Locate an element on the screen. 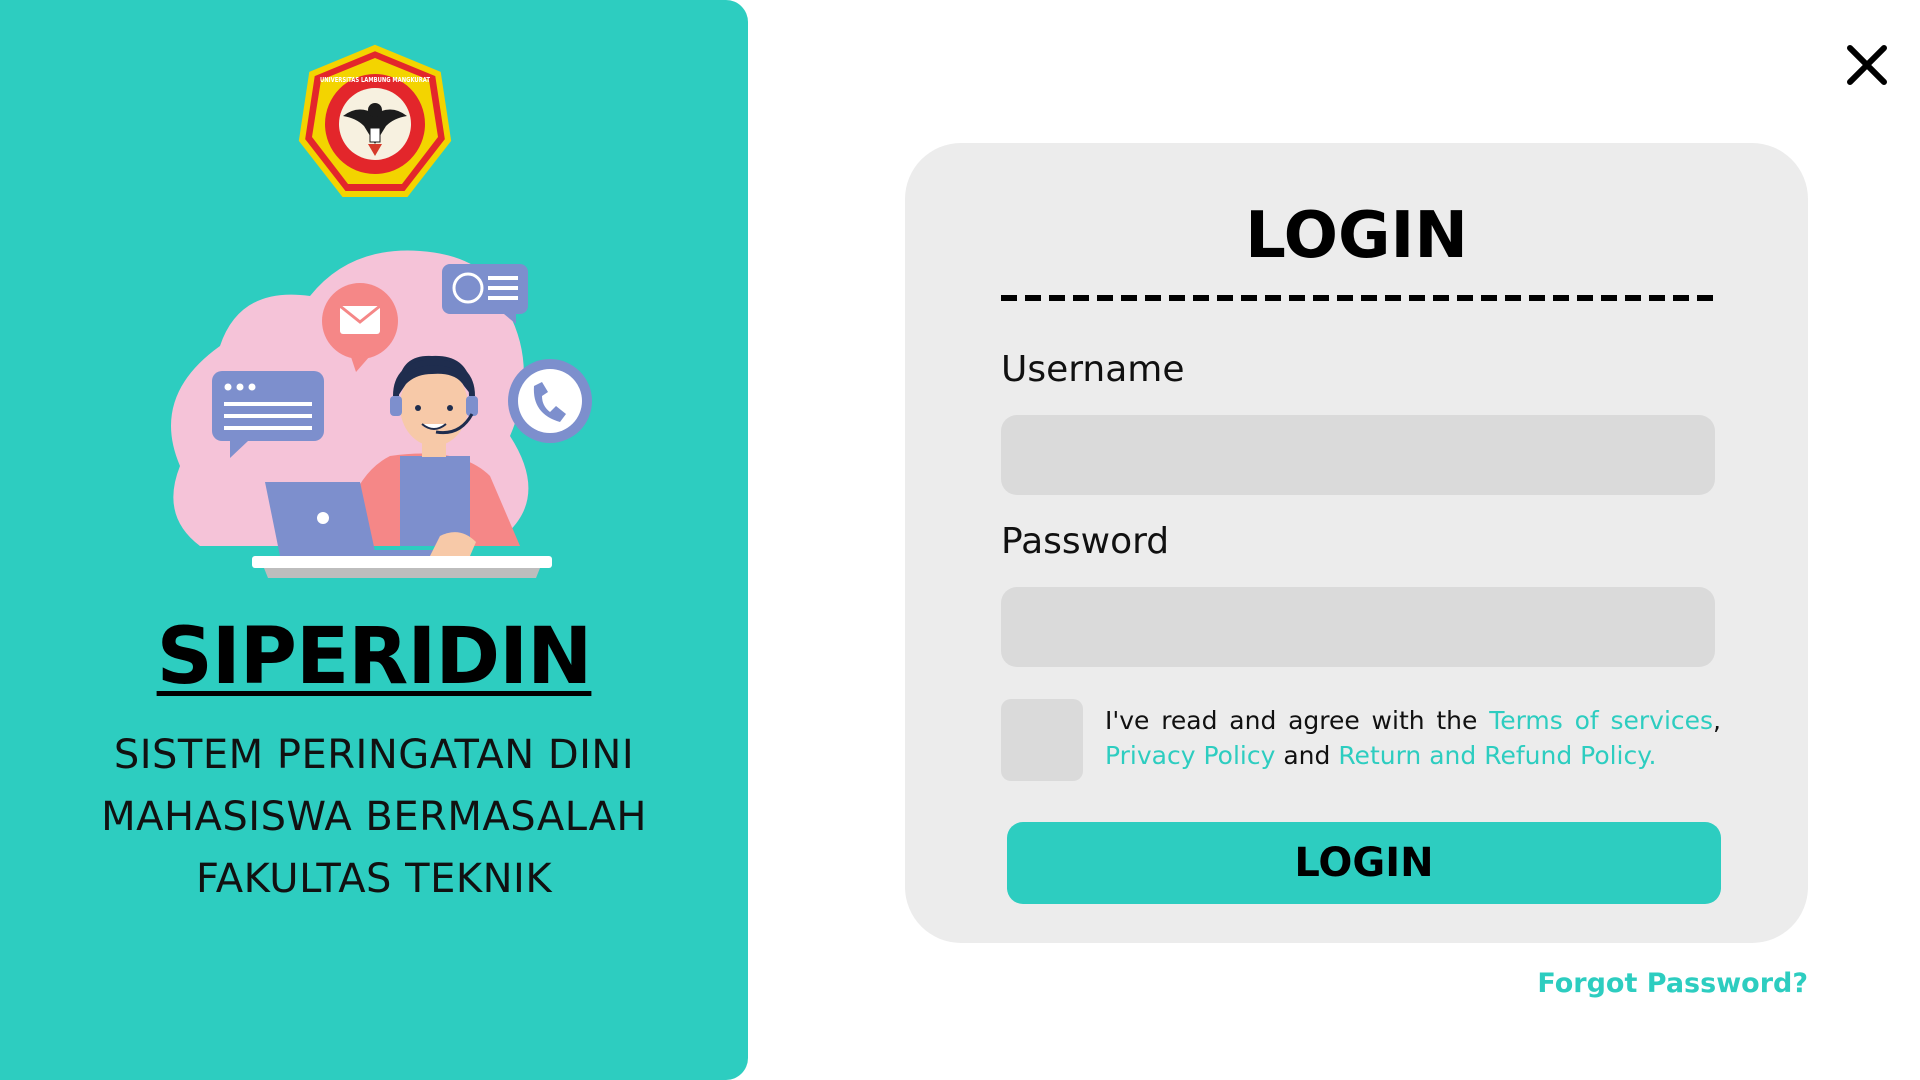 Image resolution: width=1920 pixels, height=1080 pixels. forgot-password-link: Forgot Password? is located at coordinates (1672, 983).